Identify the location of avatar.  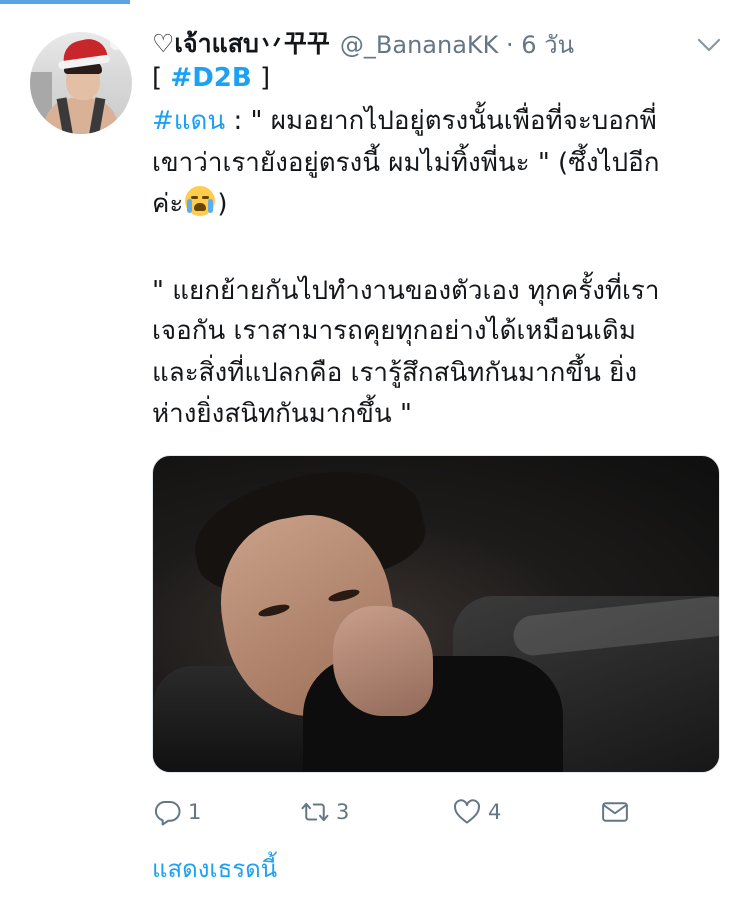
(81, 83).